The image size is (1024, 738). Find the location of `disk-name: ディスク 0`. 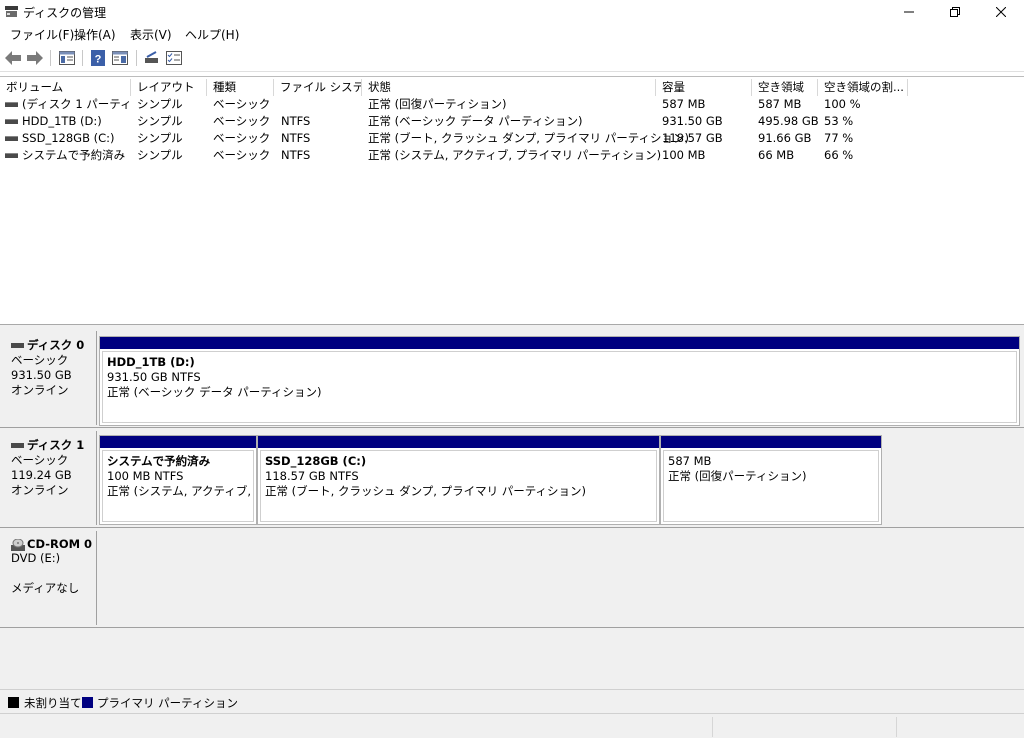

disk-name: ディスク 0 is located at coordinates (56, 345).